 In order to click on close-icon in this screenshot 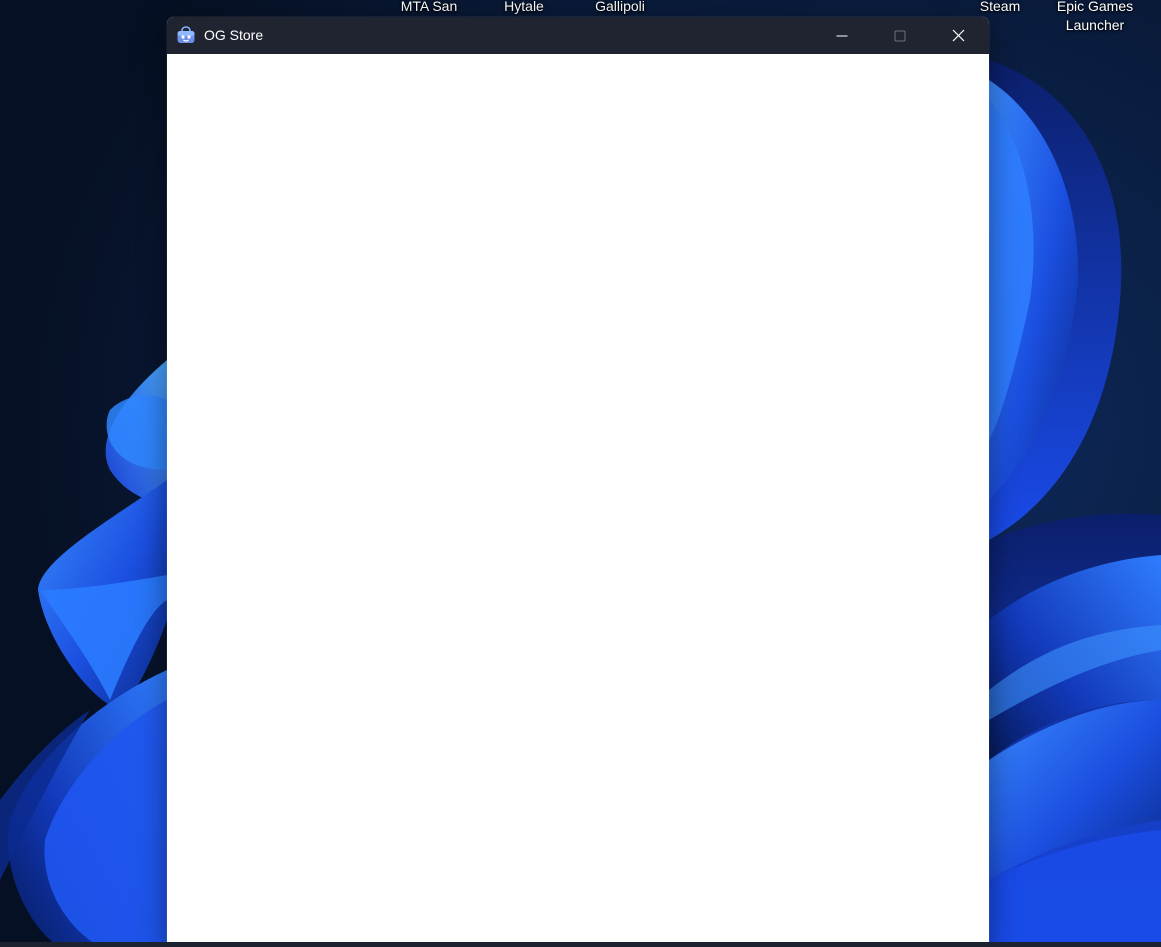, I will do `click(958, 35)`.